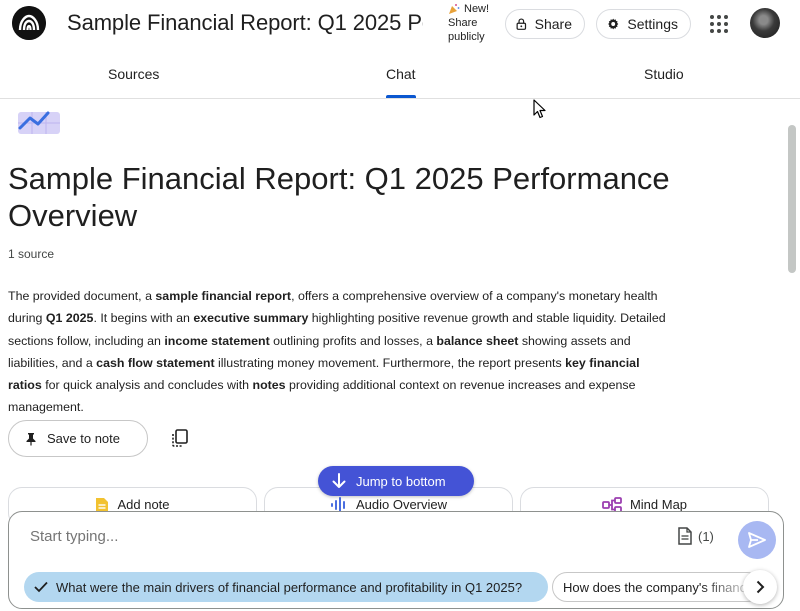 This screenshot has height=611, width=800. I want to click on new-badge: New!, so click(468, 9).